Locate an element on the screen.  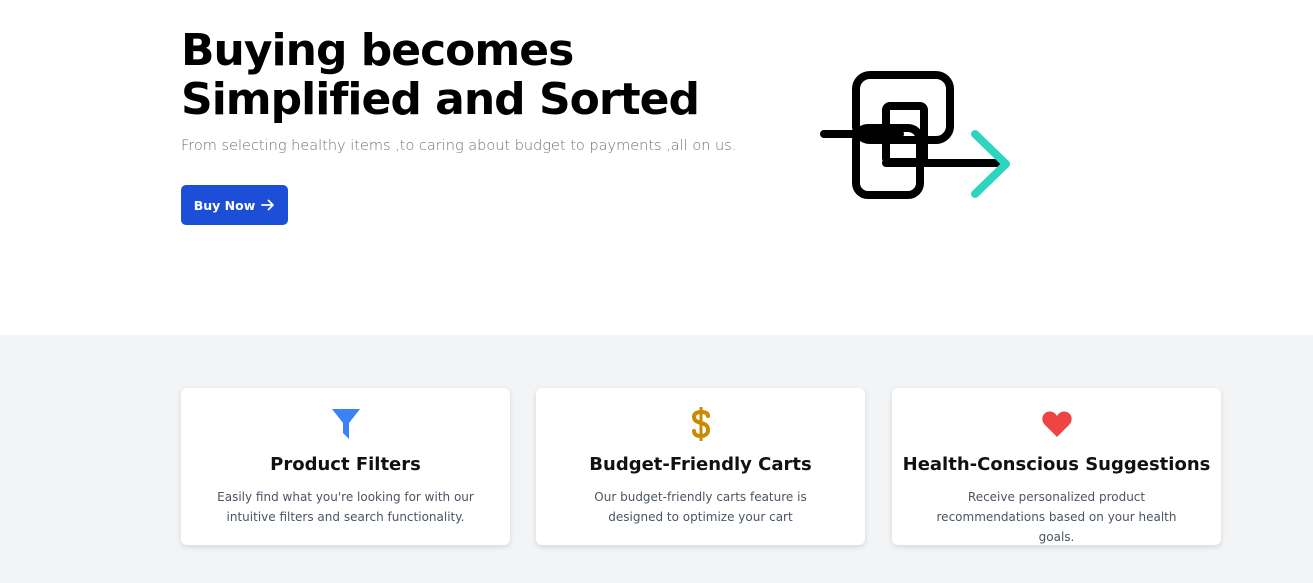
cart-arrow-logo-icon is located at coordinates (918, 138).